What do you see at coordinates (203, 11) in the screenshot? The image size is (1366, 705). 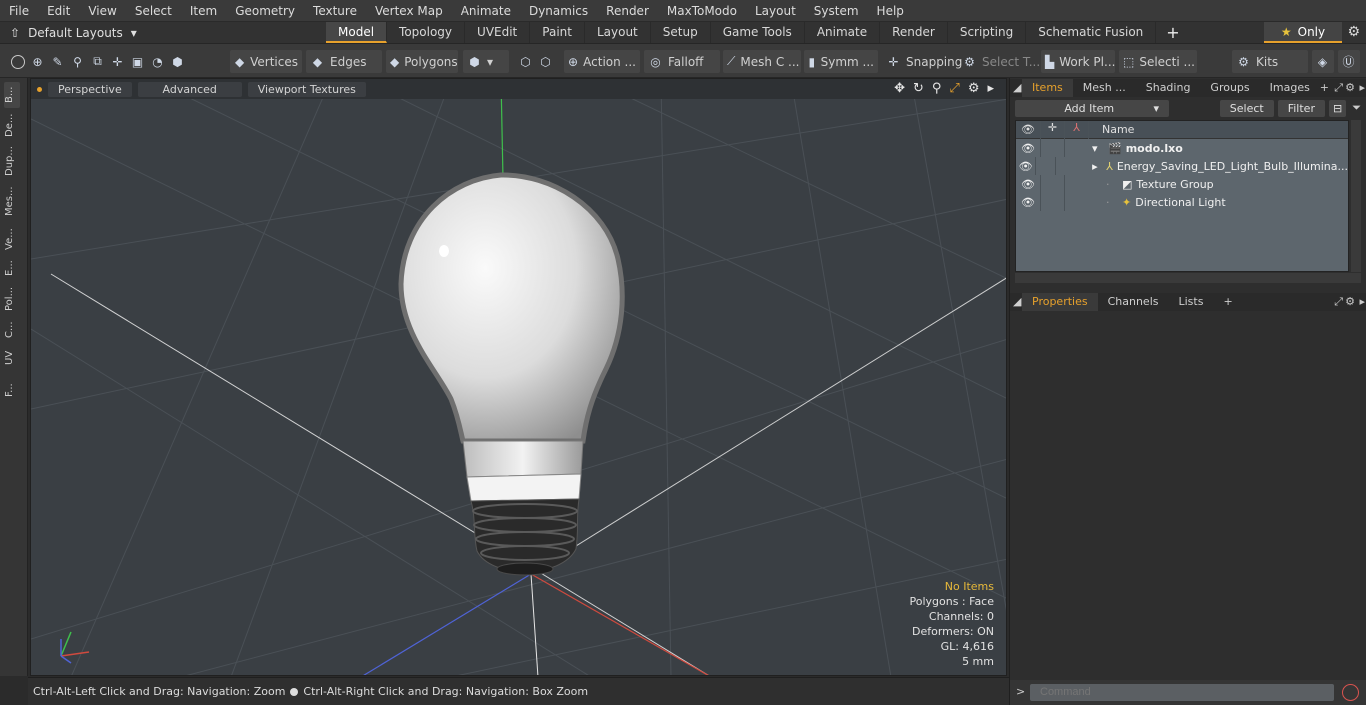 I see `menu-item: Item` at bounding box center [203, 11].